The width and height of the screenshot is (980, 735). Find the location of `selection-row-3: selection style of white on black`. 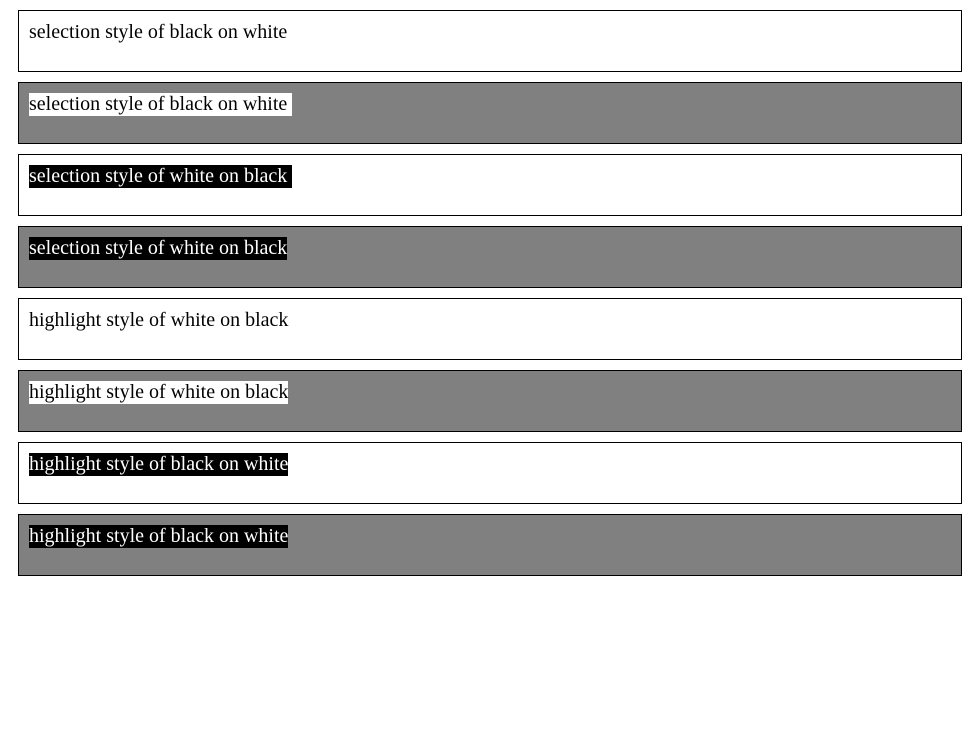

selection-row-3: selection style of white on black is located at coordinates (490, 185).